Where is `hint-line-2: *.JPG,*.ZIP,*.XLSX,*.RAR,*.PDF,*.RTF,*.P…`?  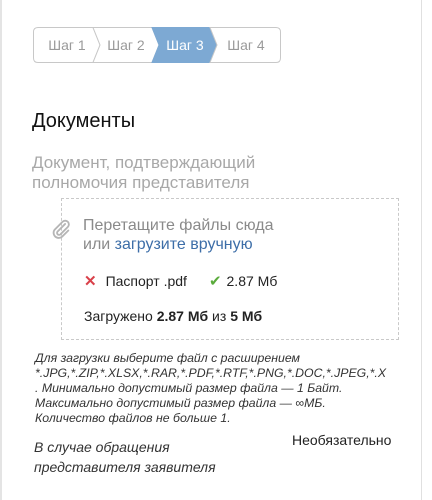
hint-line-2: *.JPG,*.ZIP,*.XLSX,*.RAR,*.PDF,*.RTF,*.P… is located at coordinates (211, 373).